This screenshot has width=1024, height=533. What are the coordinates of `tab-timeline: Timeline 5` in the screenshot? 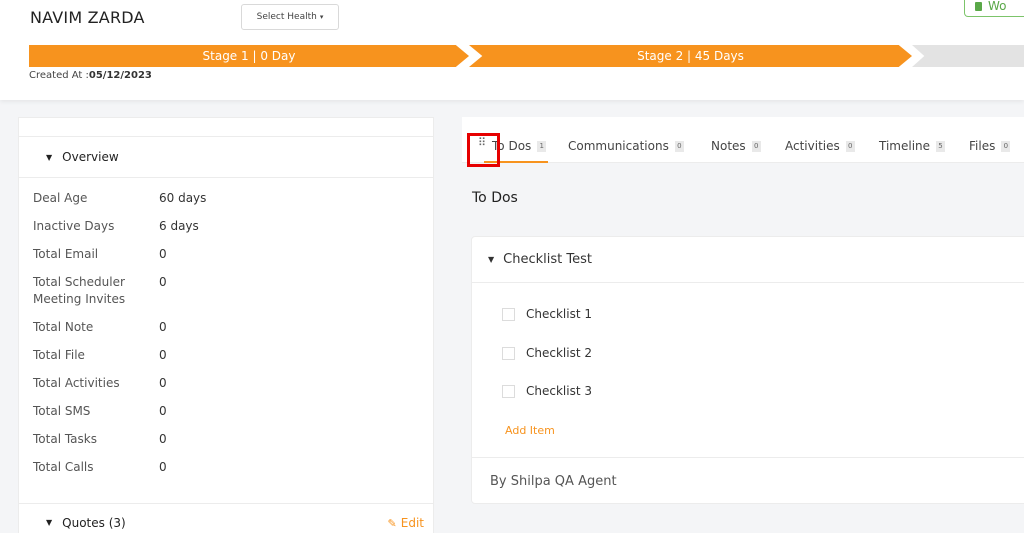 It's located at (912, 146).